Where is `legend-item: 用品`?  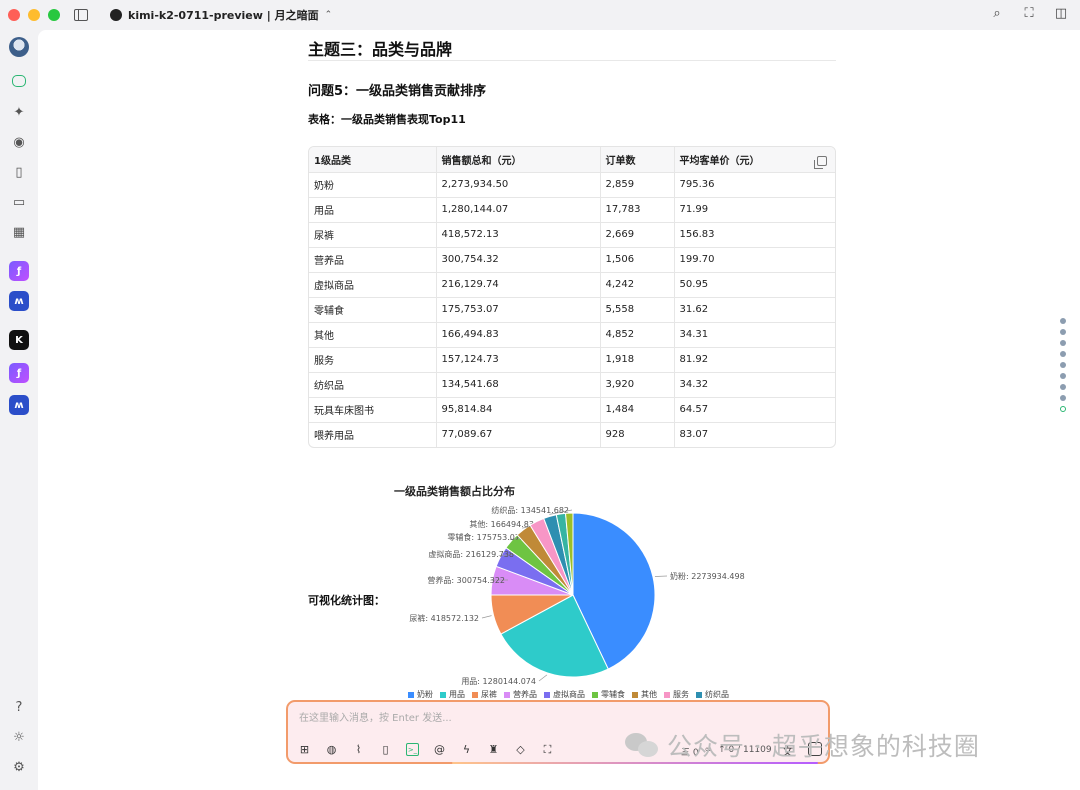
legend-item: 用品 is located at coordinates (452, 694).